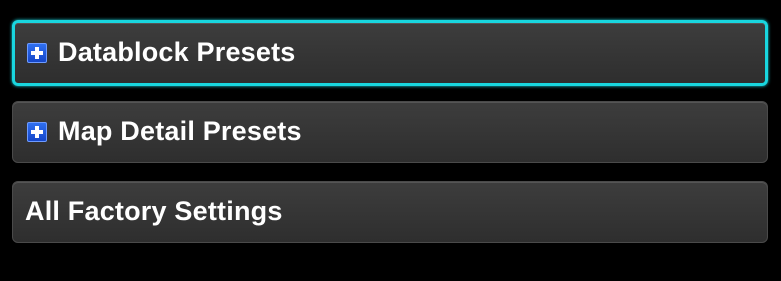  What do you see at coordinates (177, 51) in the screenshot?
I see `datablock-presets-label: Datablock Presets` at bounding box center [177, 51].